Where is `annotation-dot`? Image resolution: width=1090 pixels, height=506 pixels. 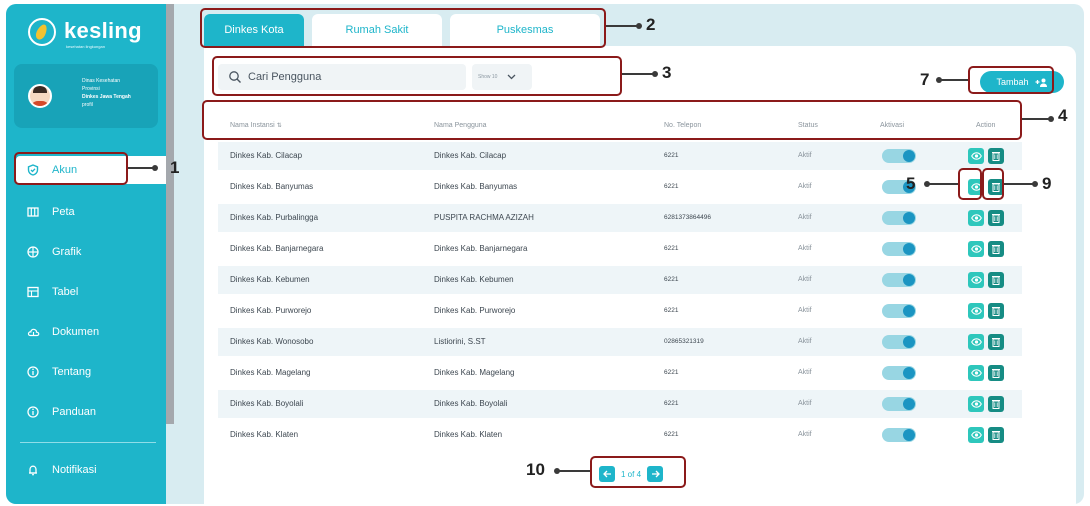 annotation-dot is located at coordinates (1051, 119).